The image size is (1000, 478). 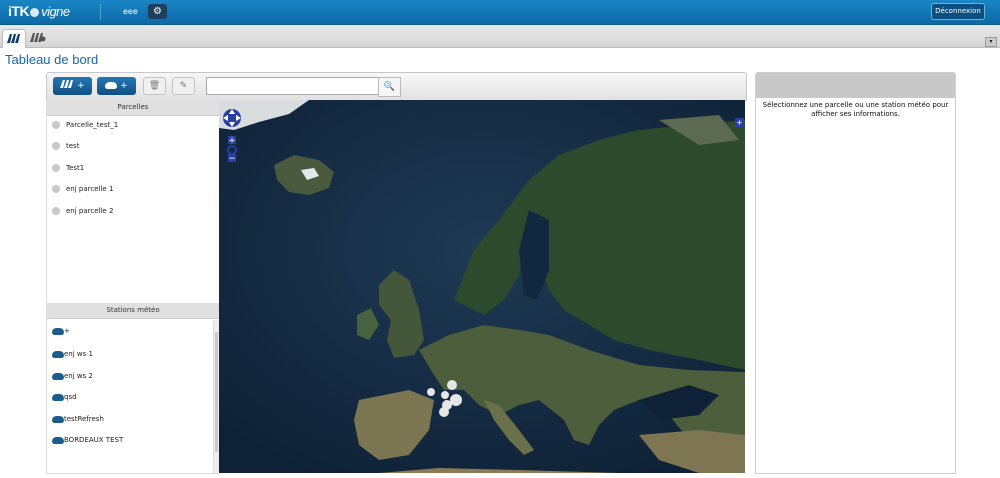 What do you see at coordinates (500, 12) in the screenshot?
I see `top-bar: iTK vigne eee ⚙ Déconnexion` at bounding box center [500, 12].